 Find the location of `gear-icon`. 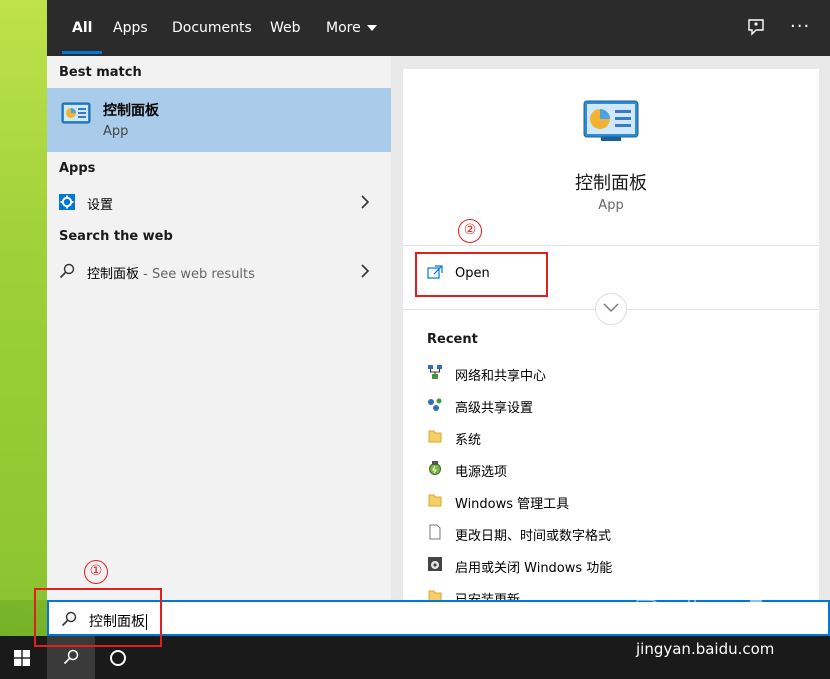

gear-icon is located at coordinates (67, 202).